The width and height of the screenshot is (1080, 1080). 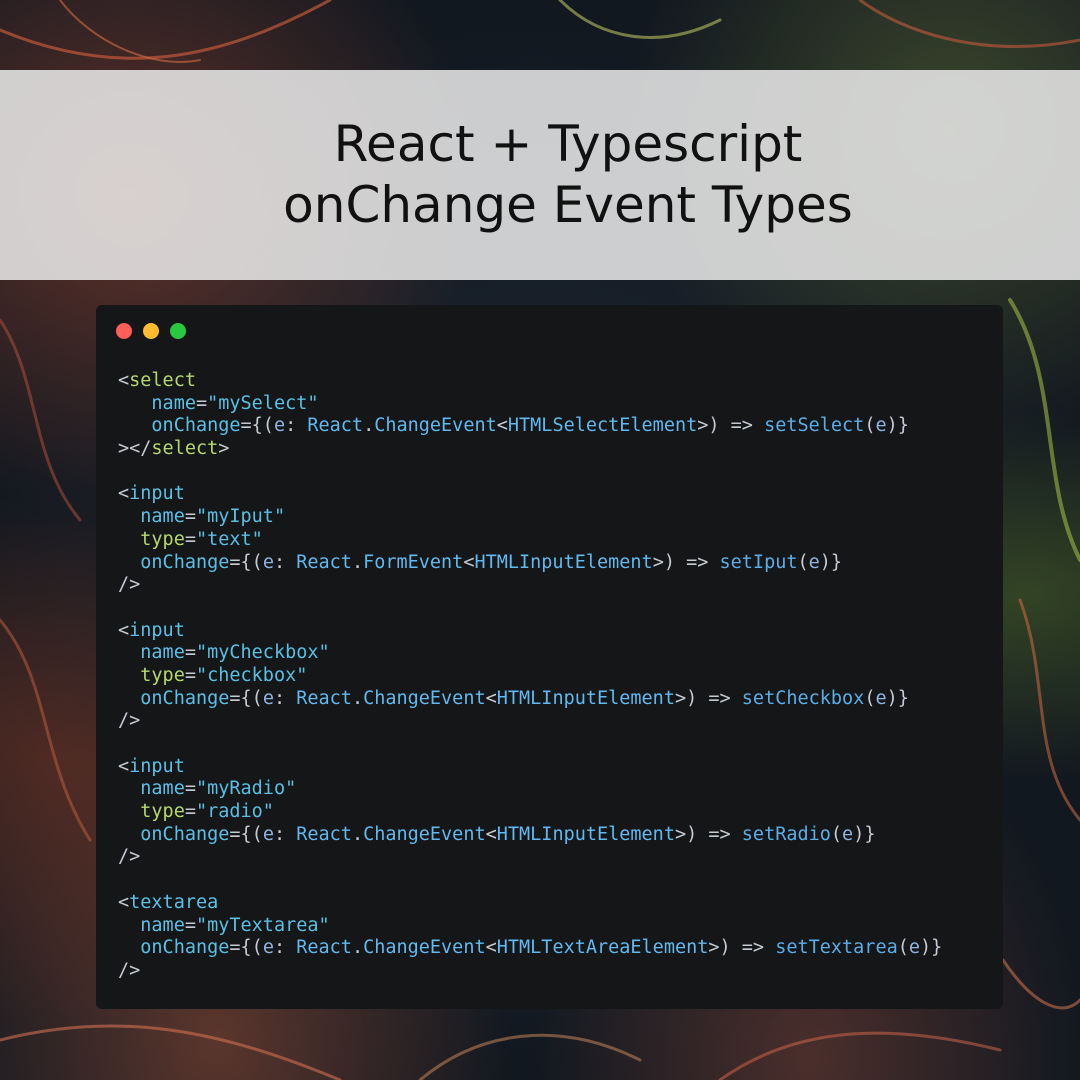 What do you see at coordinates (568, 144) in the screenshot?
I see `title-line-1: React + Typescript` at bounding box center [568, 144].